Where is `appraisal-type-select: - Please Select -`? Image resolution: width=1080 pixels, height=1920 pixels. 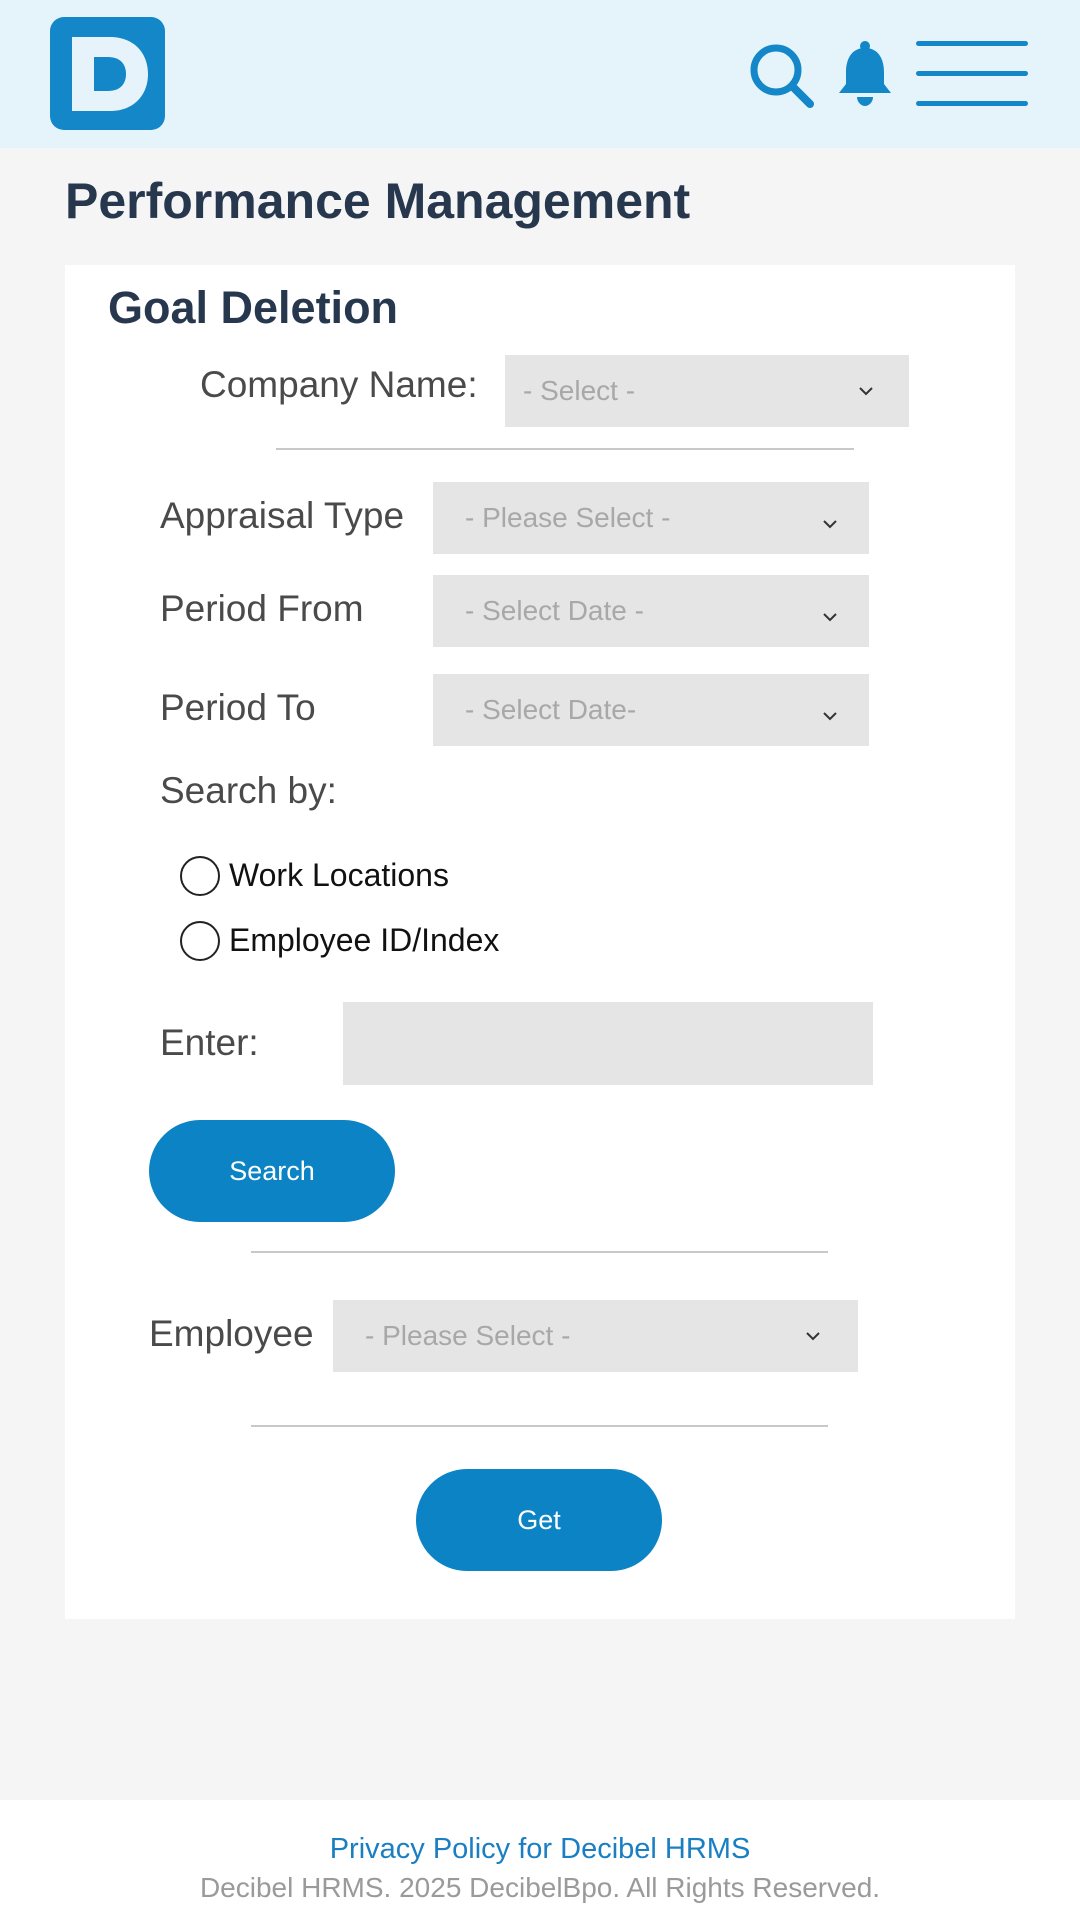 appraisal-type-select: - Please Select - is located at coordinates (651, 518).